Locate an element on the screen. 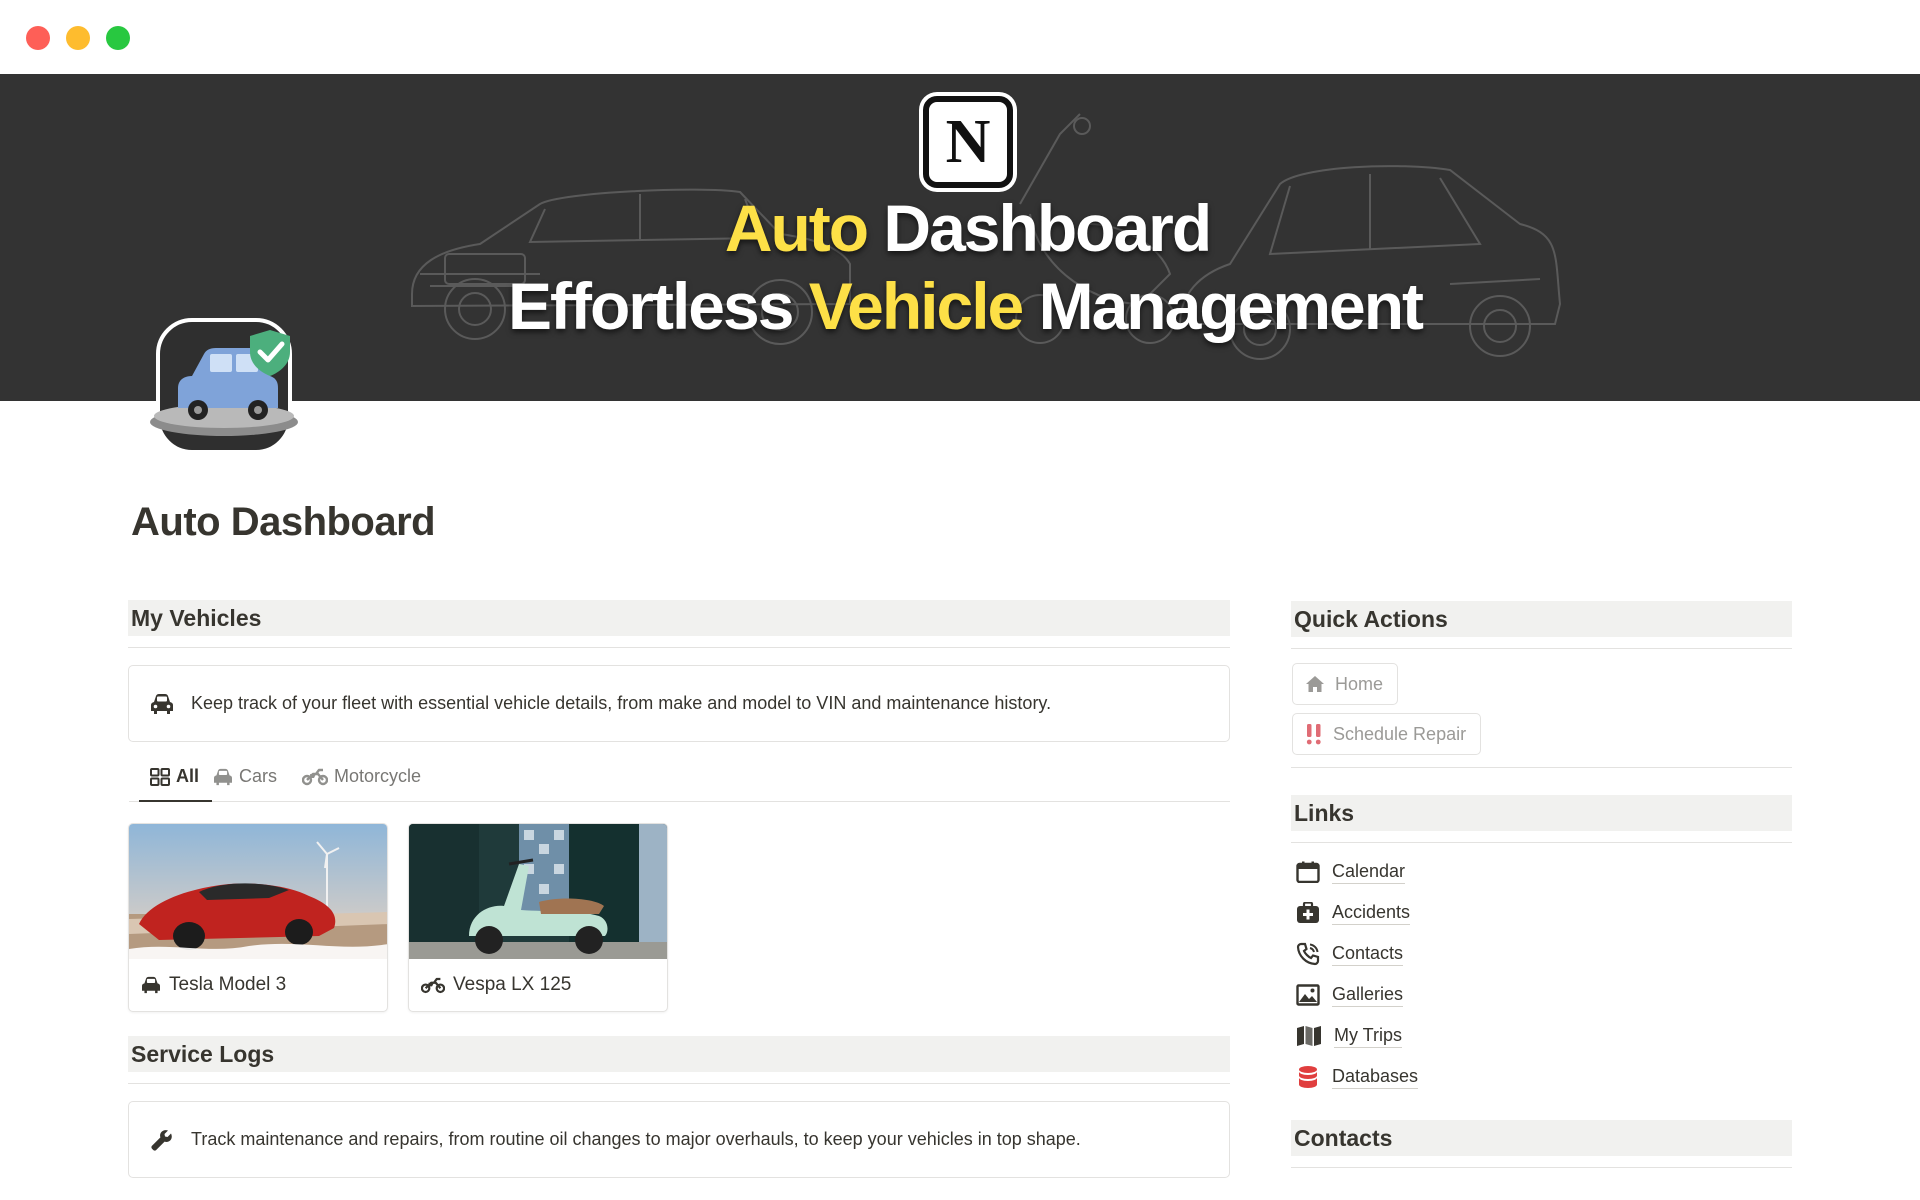 The image size is (1920, 1200). home-button-label: Home is located at coordinates (1359, 683).